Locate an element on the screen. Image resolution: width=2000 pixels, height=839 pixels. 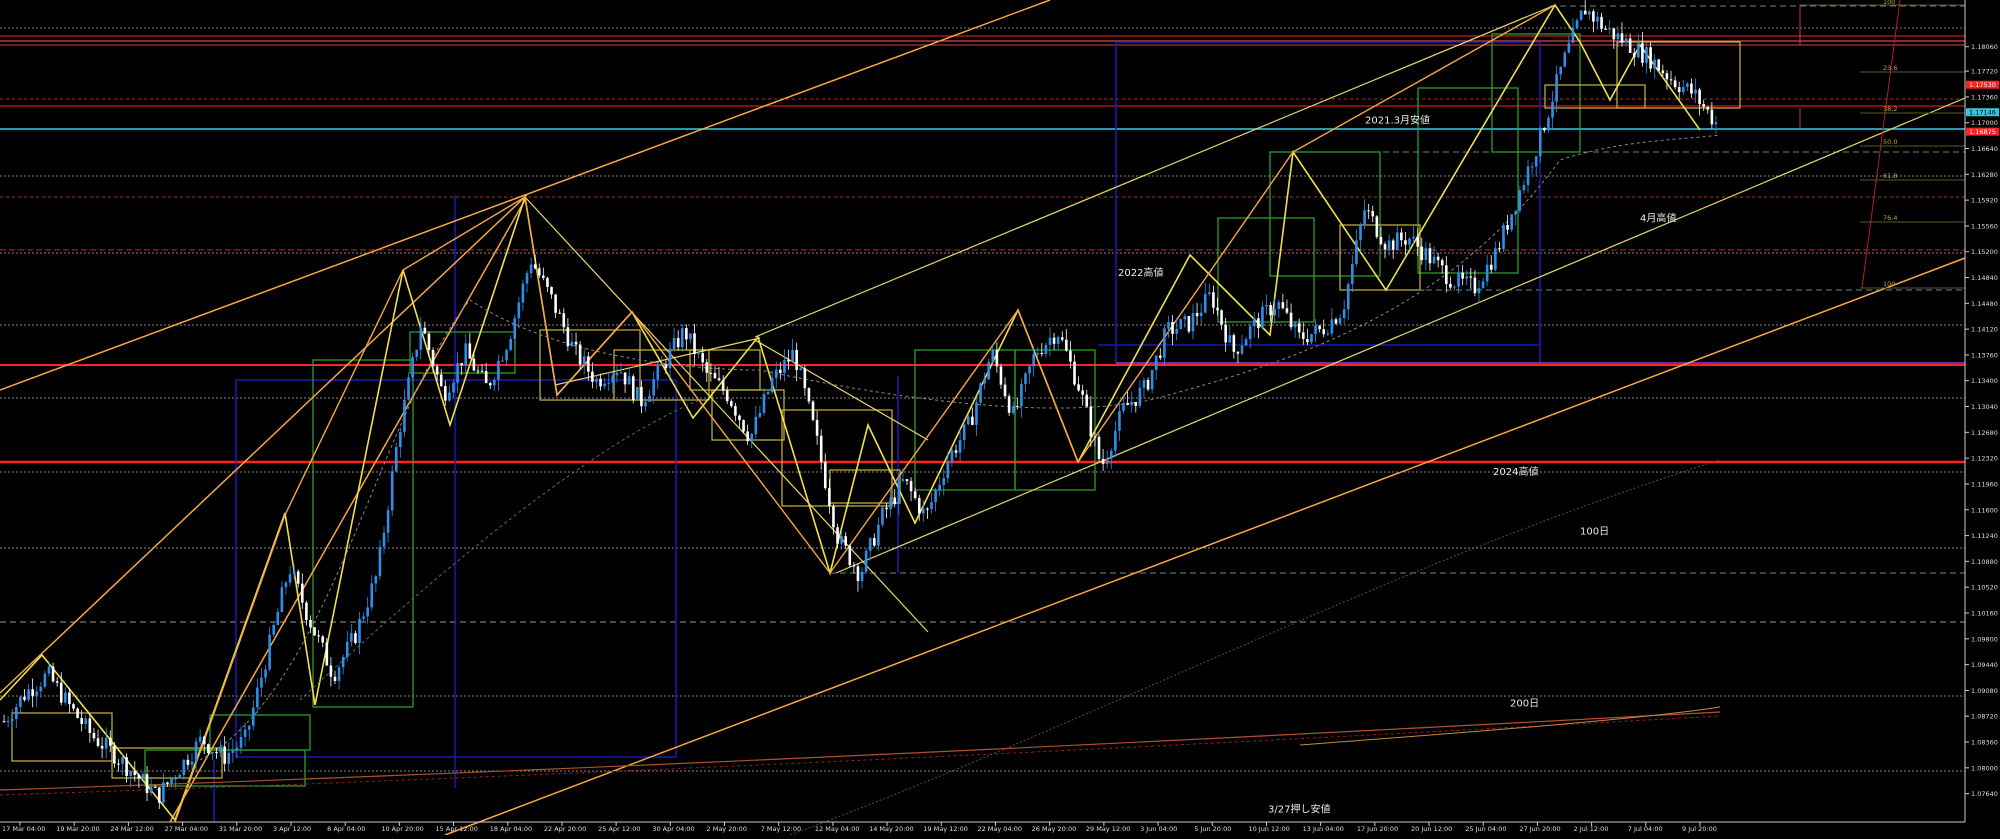
x-tick-label: 15 Apr 12:00 is located at coordinates (457, 829).